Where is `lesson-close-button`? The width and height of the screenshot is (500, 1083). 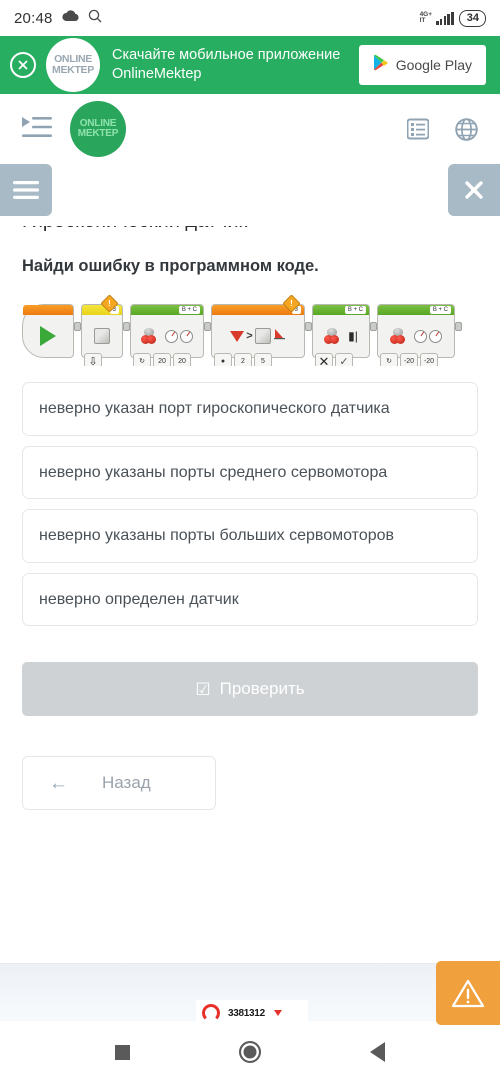
lesson-close-button is located at coordinates (474, 190).